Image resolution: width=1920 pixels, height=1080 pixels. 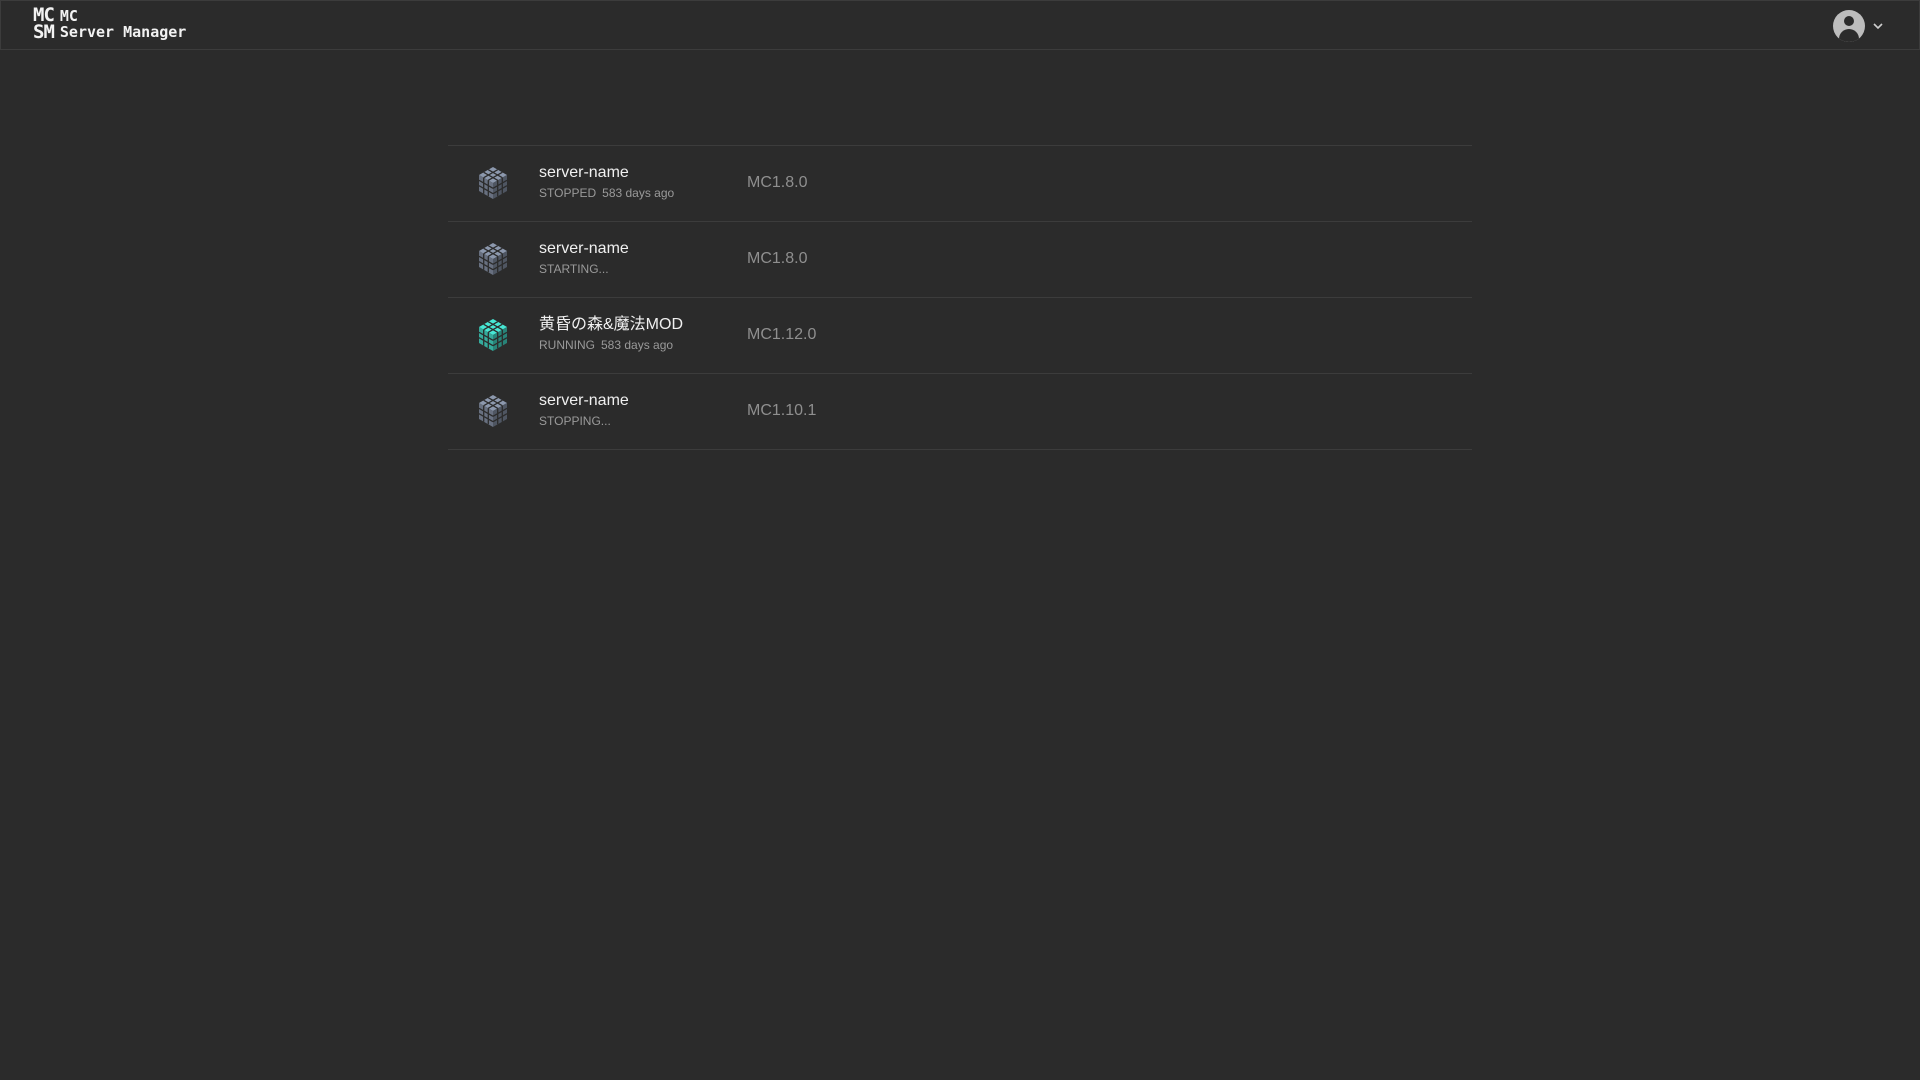 I want to click on server-name: 黄昏の森&魔法MOD, so click(x=611, y=324).